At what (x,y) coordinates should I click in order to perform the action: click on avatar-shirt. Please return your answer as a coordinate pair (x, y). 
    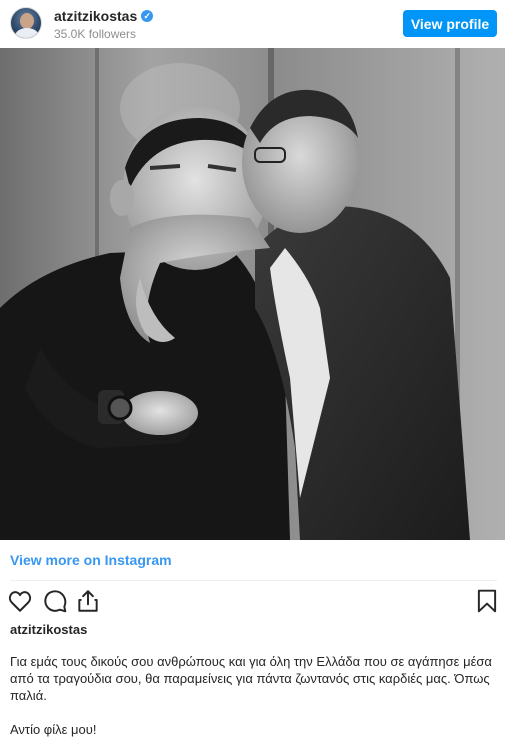
    Looking at the image, I should click on (27, 33).